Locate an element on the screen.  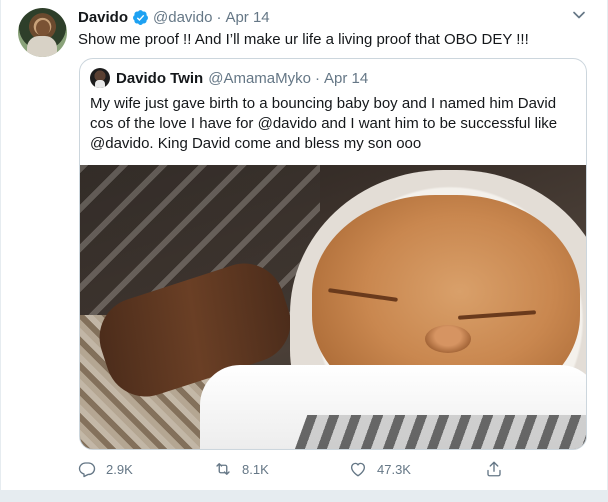
reply-icon is located at coordinates (87, 470).